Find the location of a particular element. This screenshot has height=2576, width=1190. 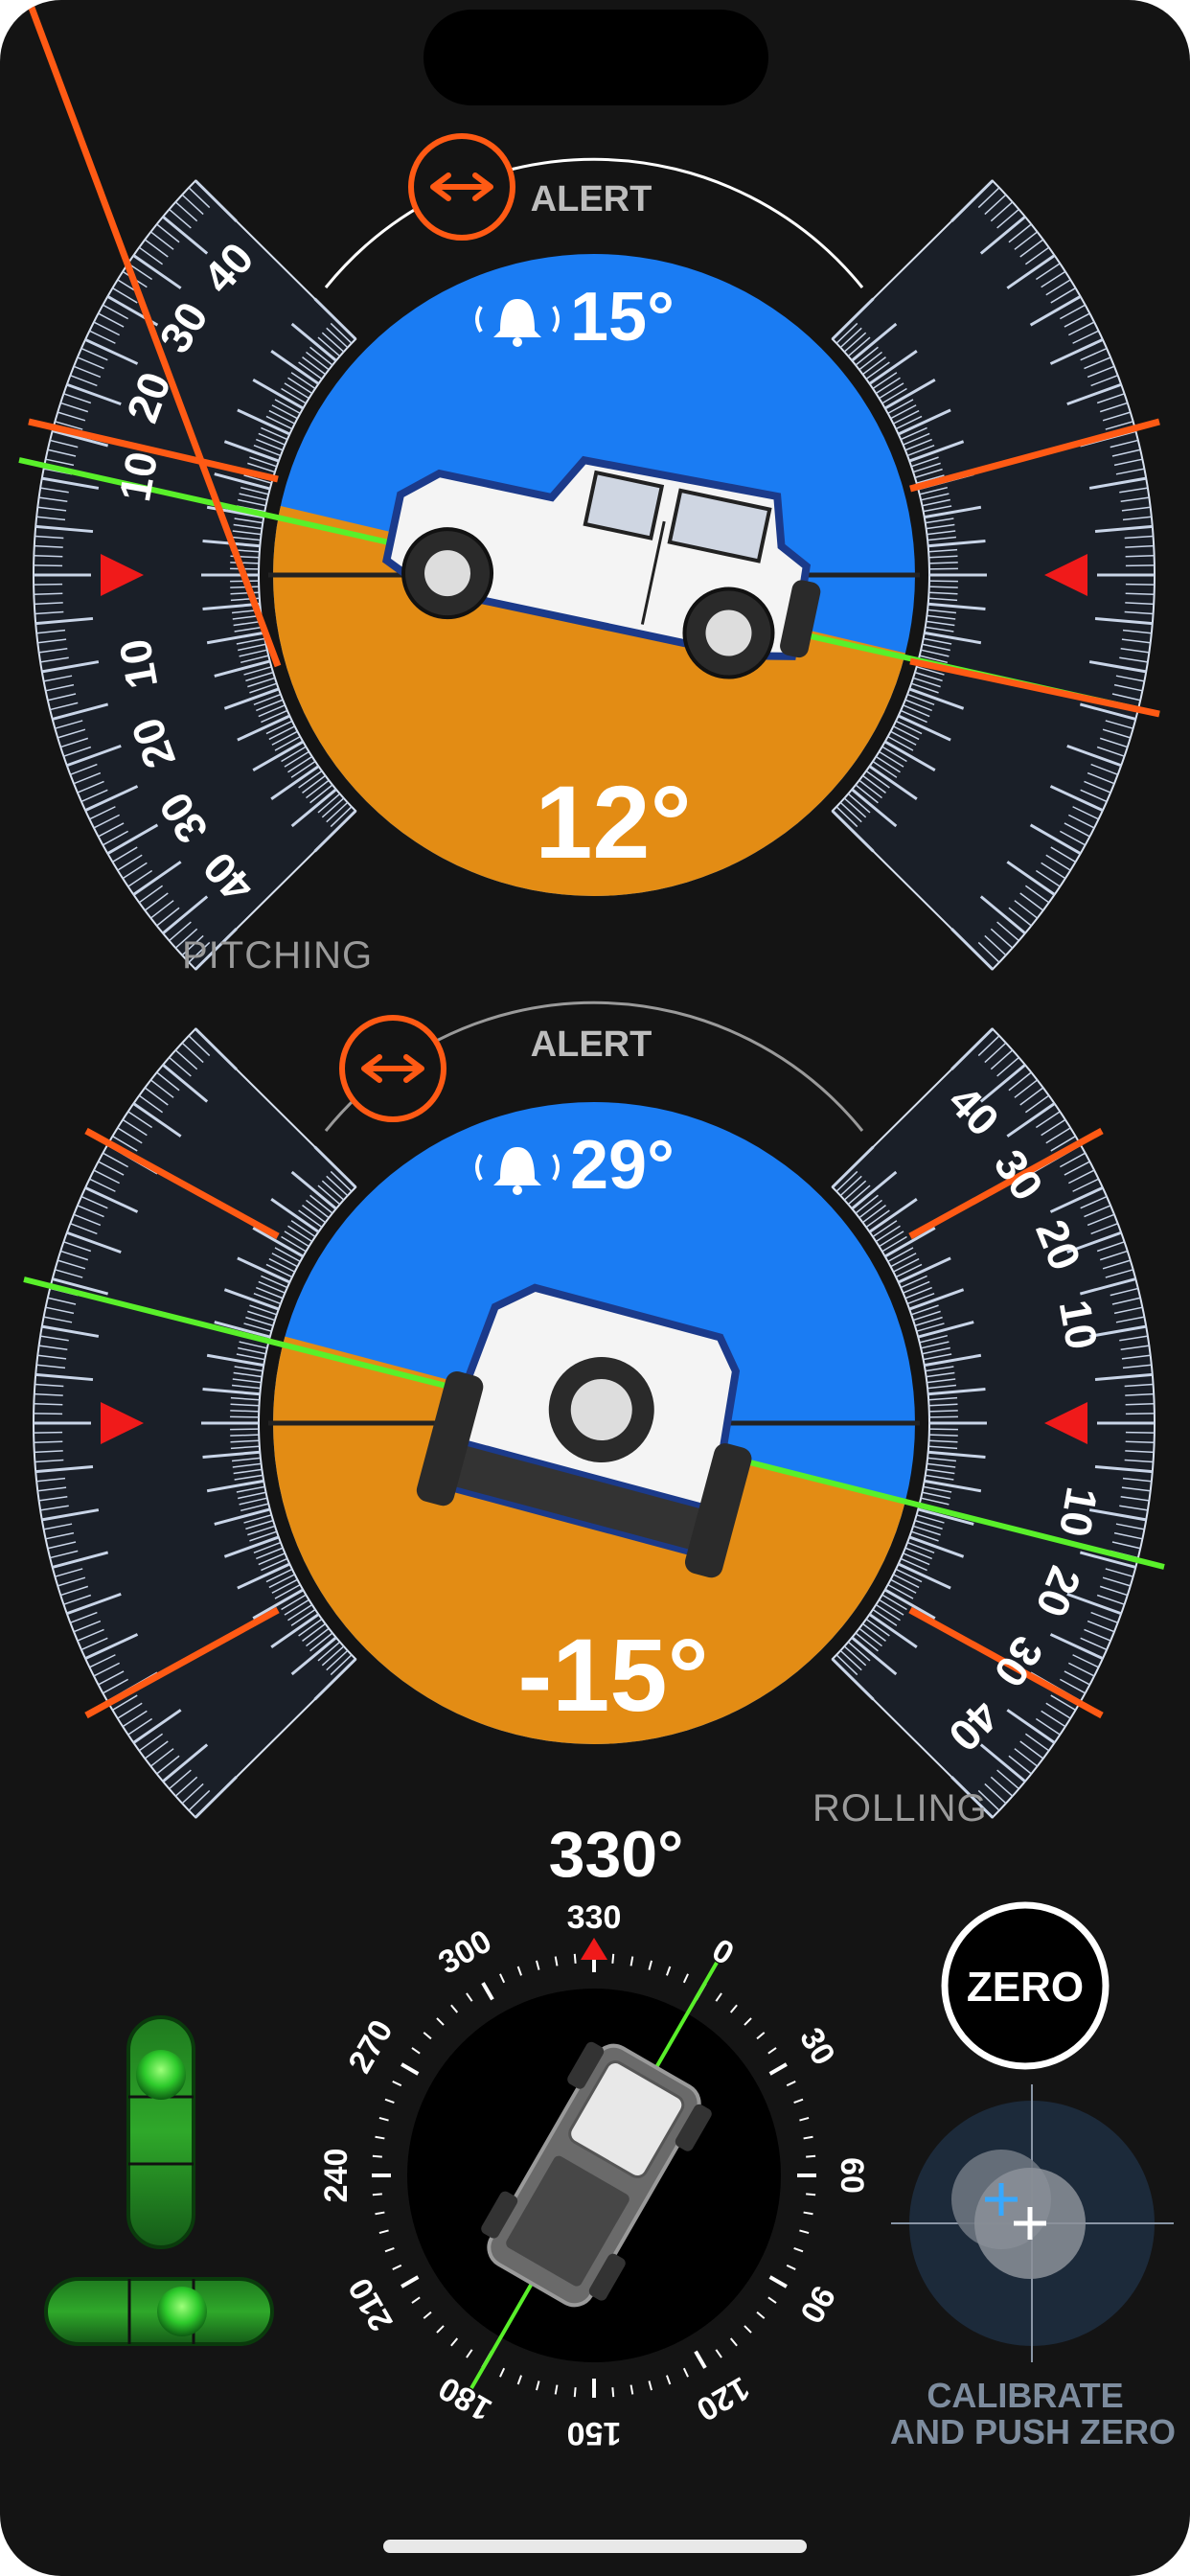

vertical-bubble-level is located at coordinates (160, 2132).